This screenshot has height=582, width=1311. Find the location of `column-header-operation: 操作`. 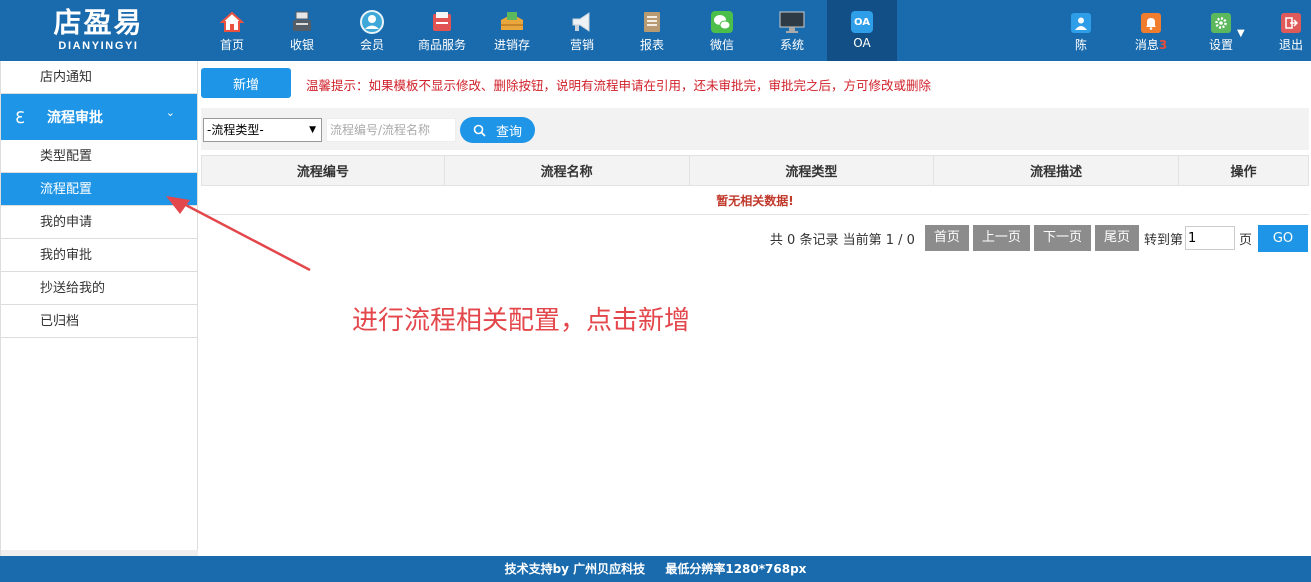

column-header-operation: 操作 is located at coordinates (1243, 170).